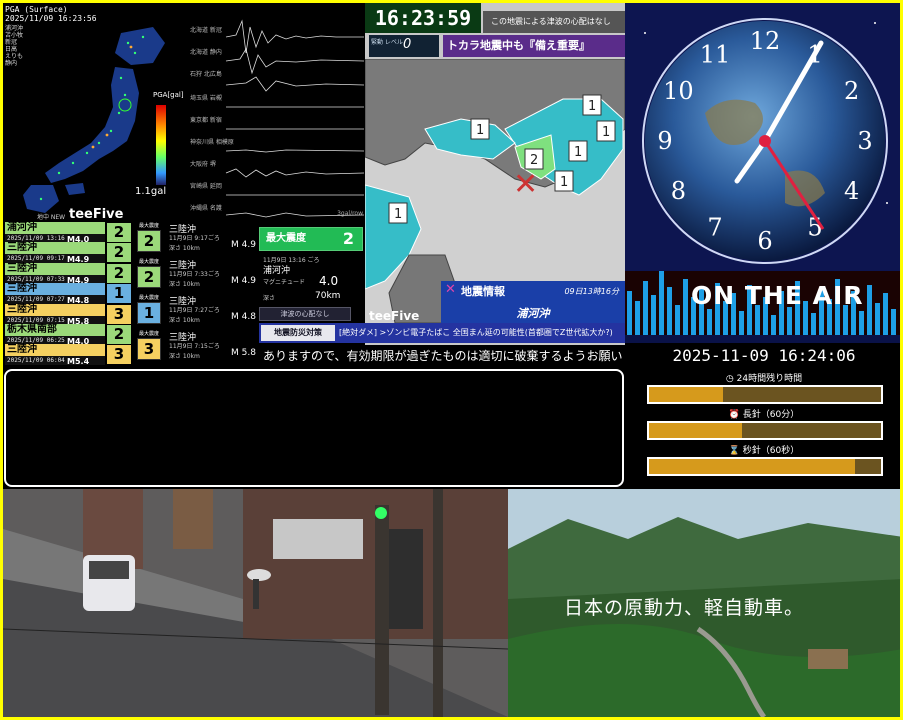 This screenshot has width=903, height=720. Describe the element at coordinates (534, 46) in the screenshot. I see `tv-headline: トカラ地震中も『備え重要』` at that location.